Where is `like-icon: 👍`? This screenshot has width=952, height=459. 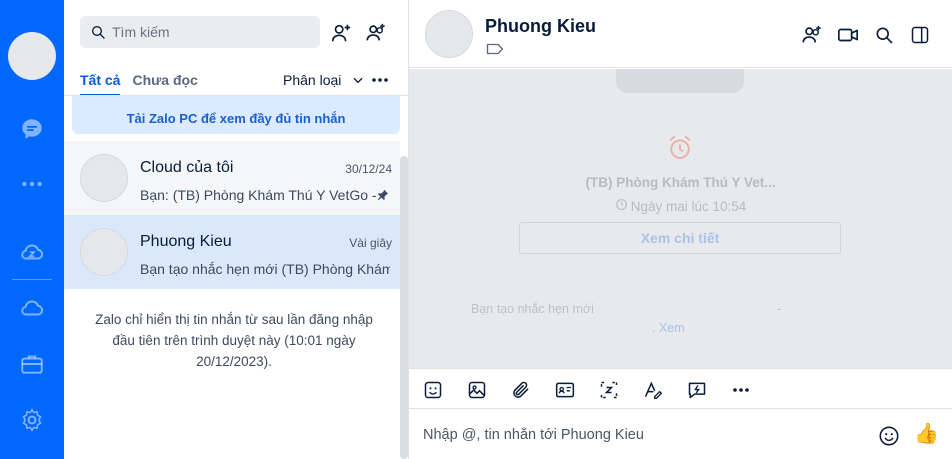 like-icon: 👍 is located at coordinates (926, 434).